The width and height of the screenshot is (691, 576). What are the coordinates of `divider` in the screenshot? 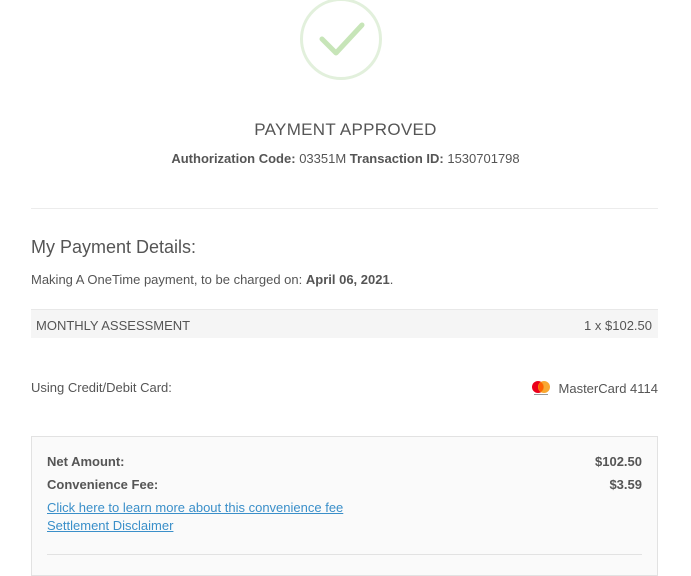 It's located at (344, 208).